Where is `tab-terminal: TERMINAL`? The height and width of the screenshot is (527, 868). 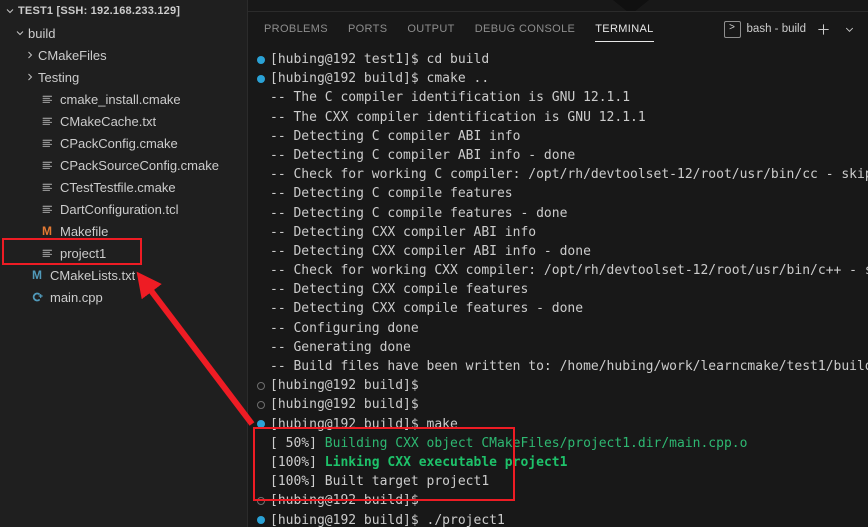
tab-terminal: TERMINAL is located at coordinates (624, 29).